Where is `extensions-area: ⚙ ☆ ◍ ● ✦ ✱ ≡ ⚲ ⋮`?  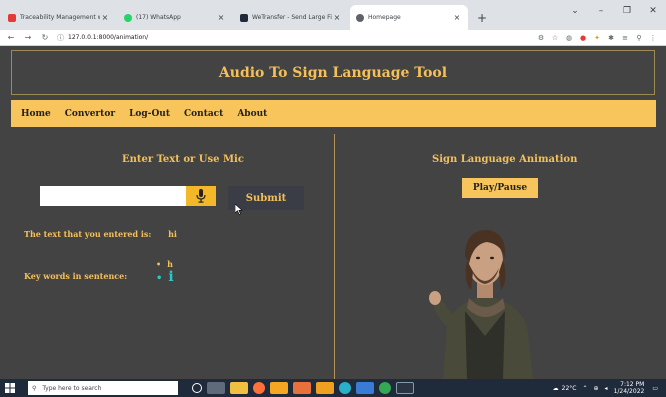 extensions-area: ⚙ ☆ ◍ ● ✦ ✱ ≡ ⚲ ⋮ is located at coordinates (597, 38).